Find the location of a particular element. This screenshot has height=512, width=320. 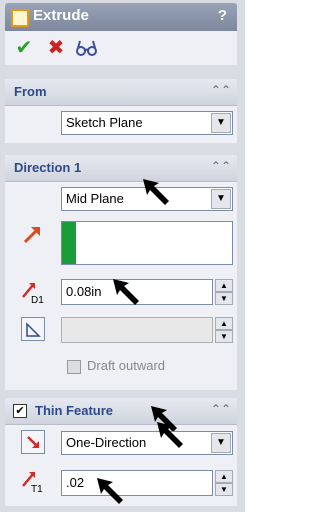

direction1-header: Direction 1 ⌃⌃ is located at coordinates (121, 168).